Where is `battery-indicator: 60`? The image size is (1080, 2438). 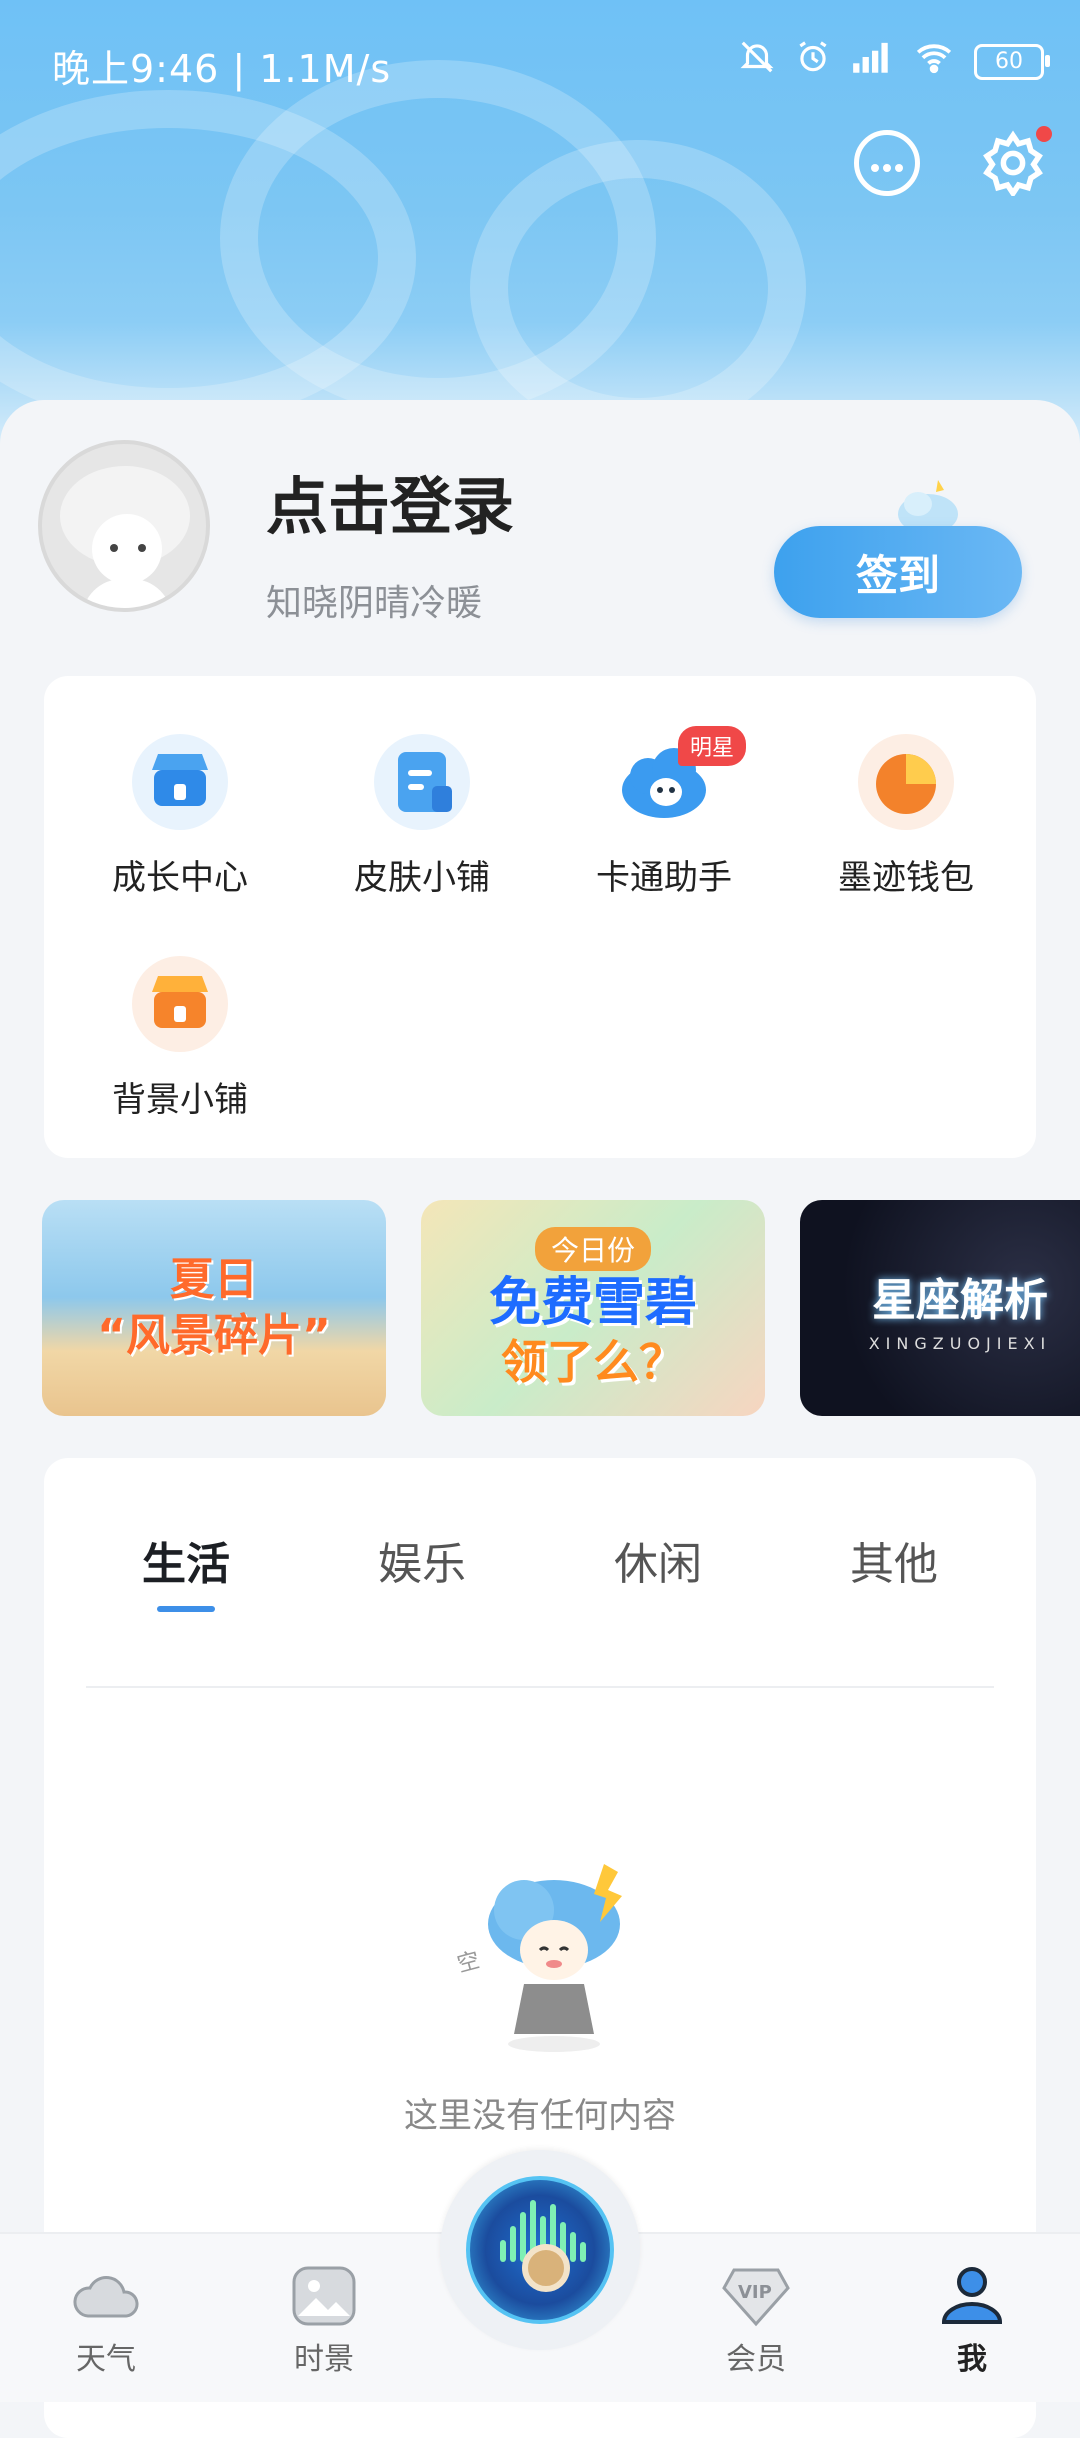
battery-indicator: 60 is located at coordinates (1012, 61).